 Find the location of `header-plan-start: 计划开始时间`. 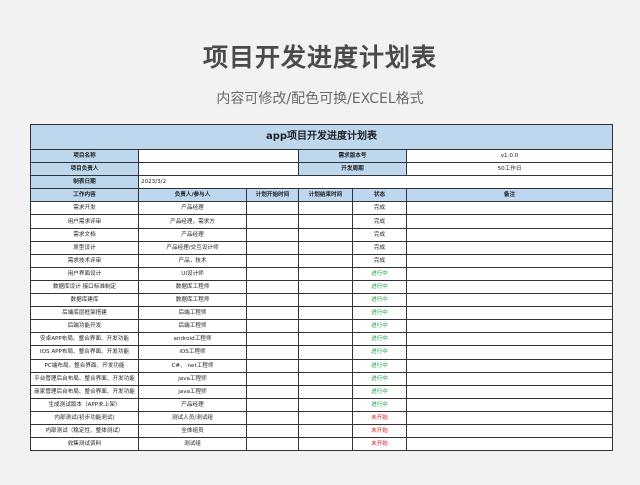

header-plan-start: 计划开始时间 is located at coordinates (272, 195).